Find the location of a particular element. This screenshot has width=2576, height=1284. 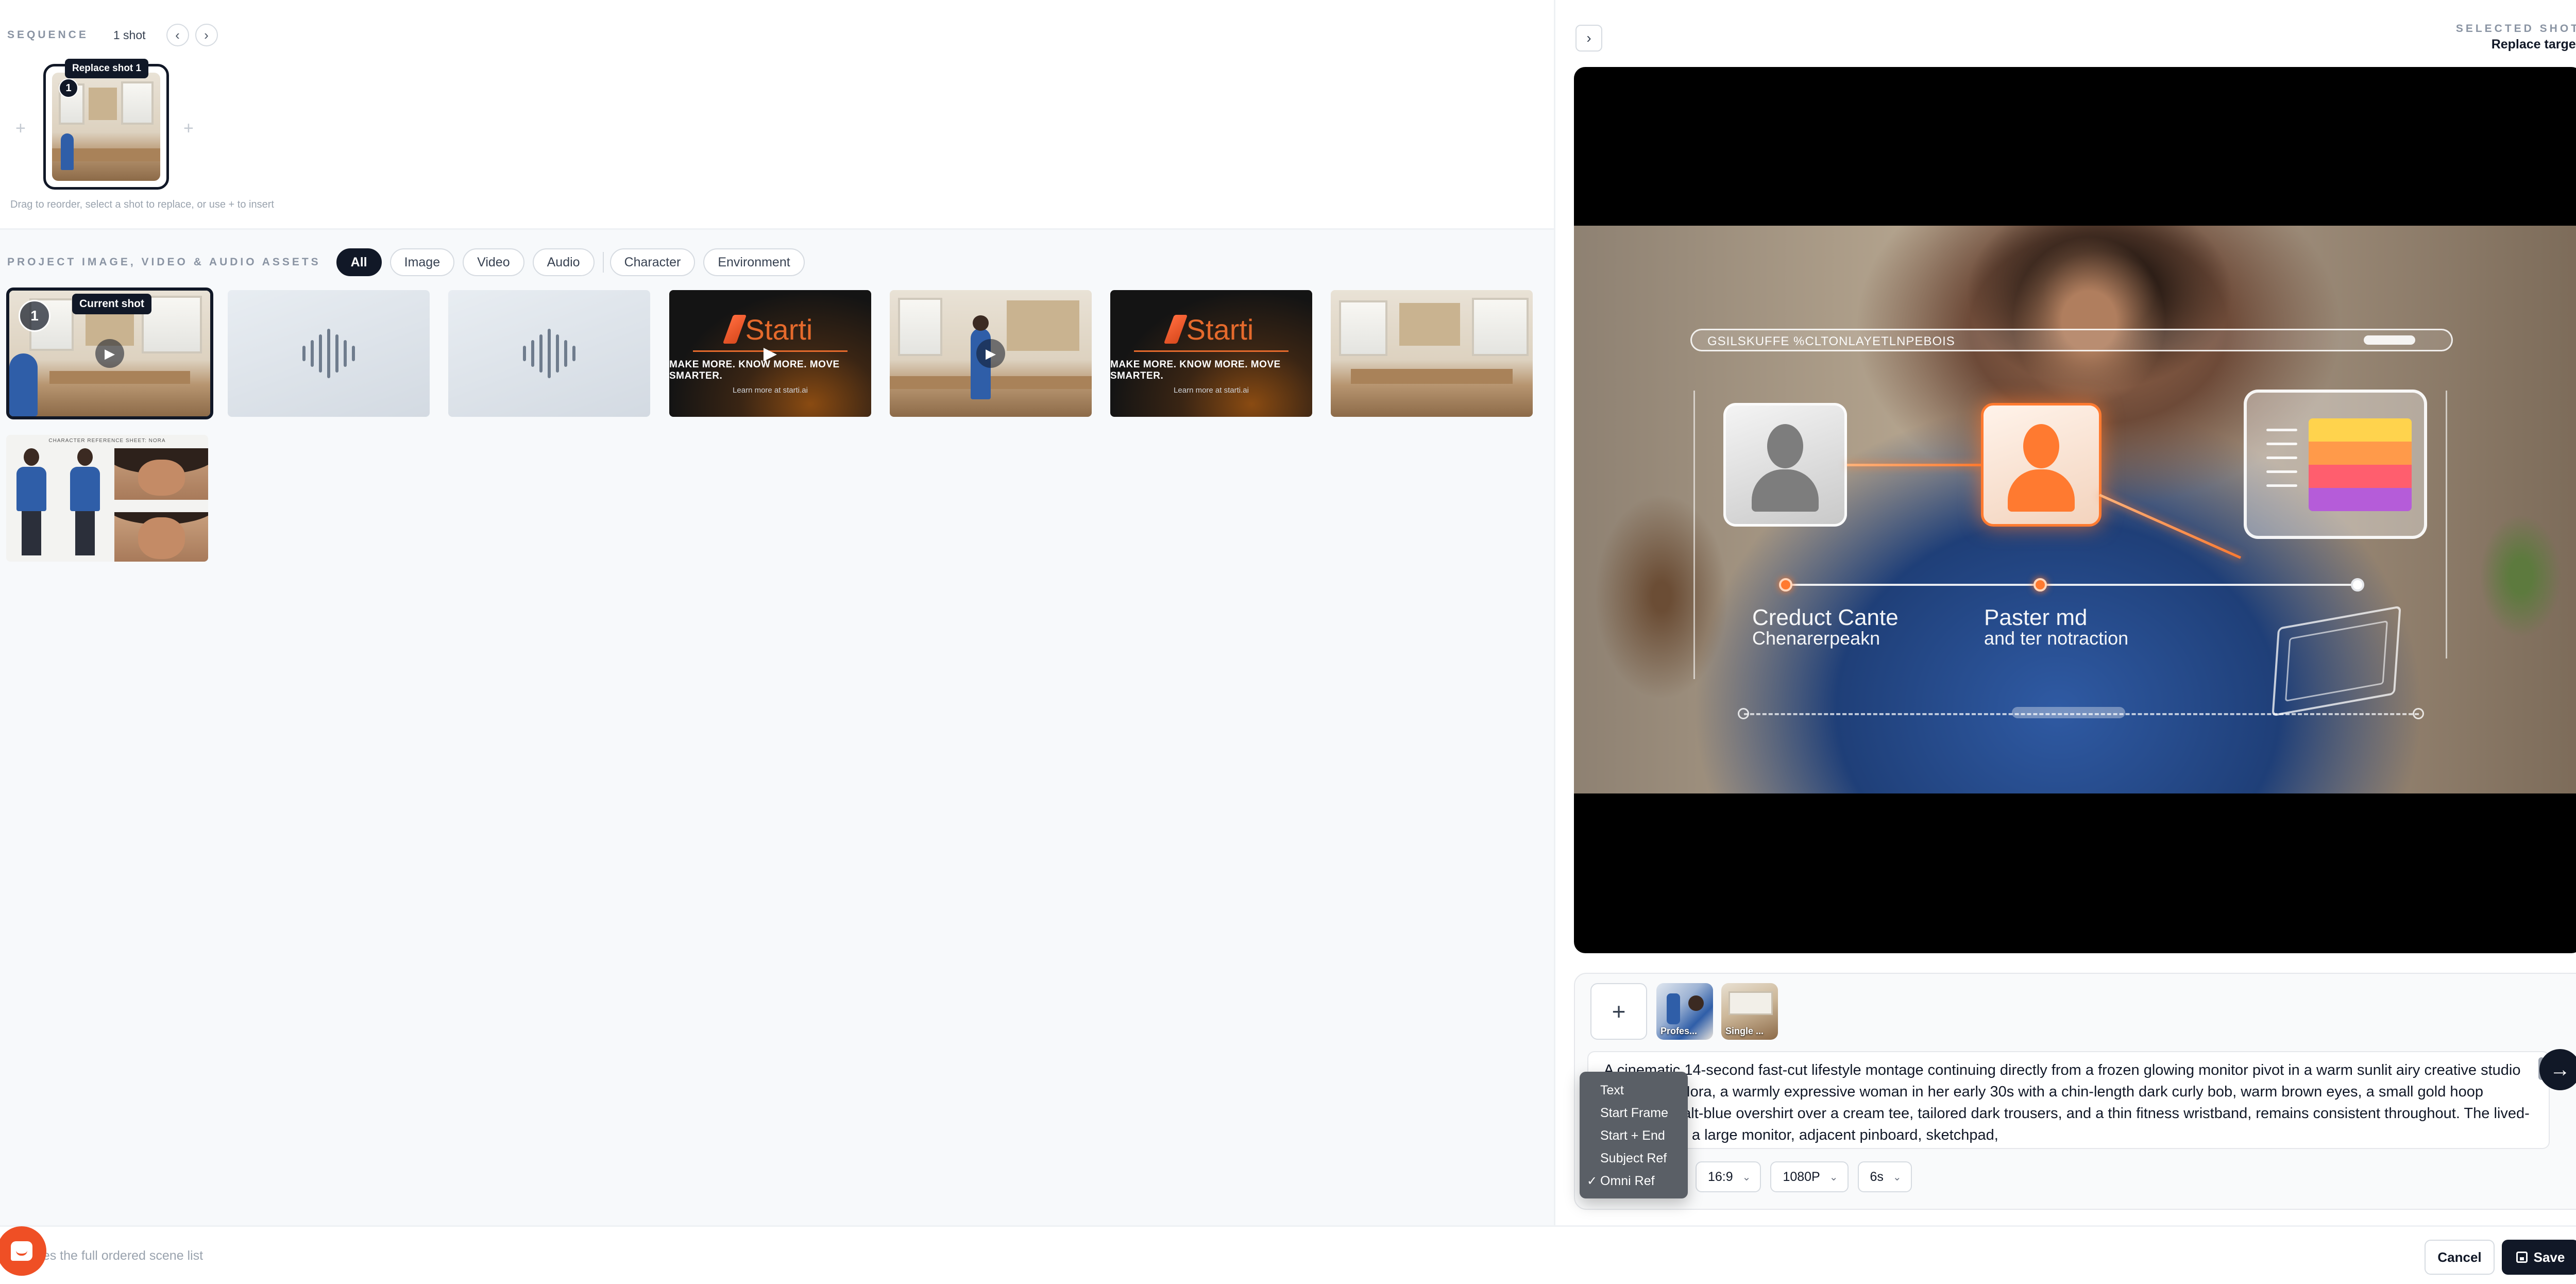

mode-option-text: Text is located at coordinates (1634, 1090).